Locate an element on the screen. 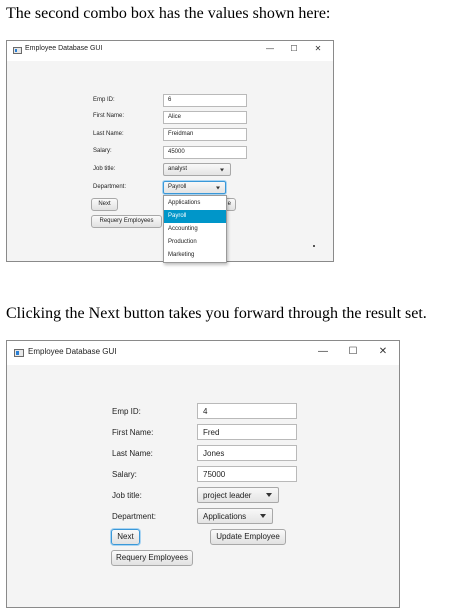 The image size is (474, 614). dropdown-option-accounting: Accounting is located at coordinates (195, 229).